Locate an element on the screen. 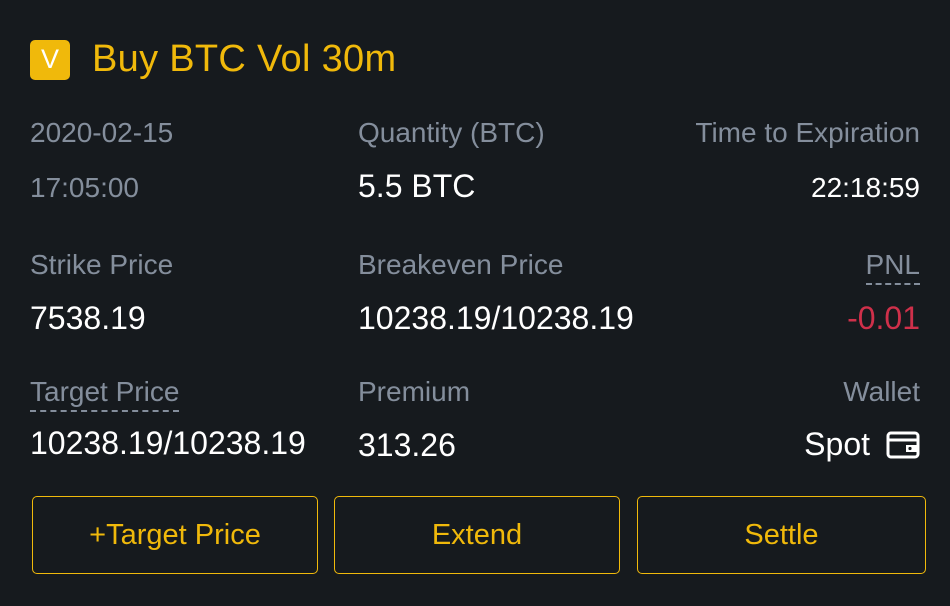 The height and width of the screenshot is (606, 950). wallet-label: Wallet is located at coordinates (881, 391).